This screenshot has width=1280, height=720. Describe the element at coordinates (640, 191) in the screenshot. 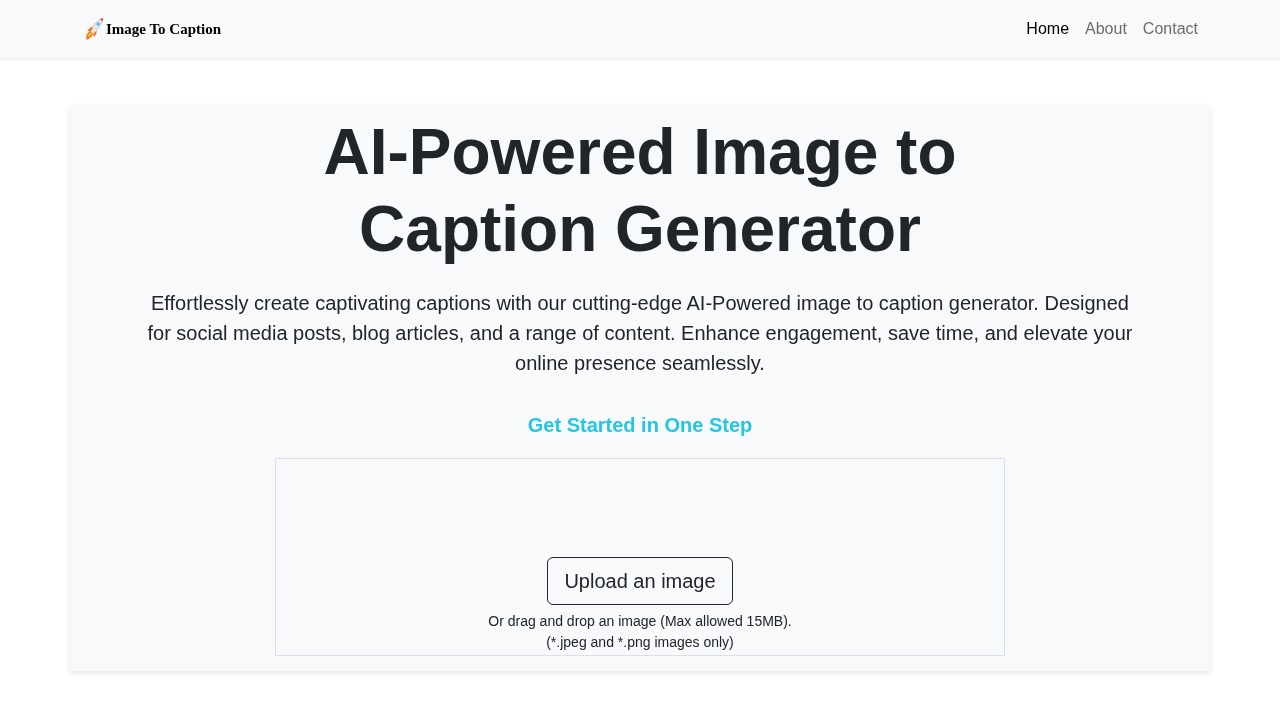

I see `hero-title: AI-Powered Image to Caption Generator` at that location.